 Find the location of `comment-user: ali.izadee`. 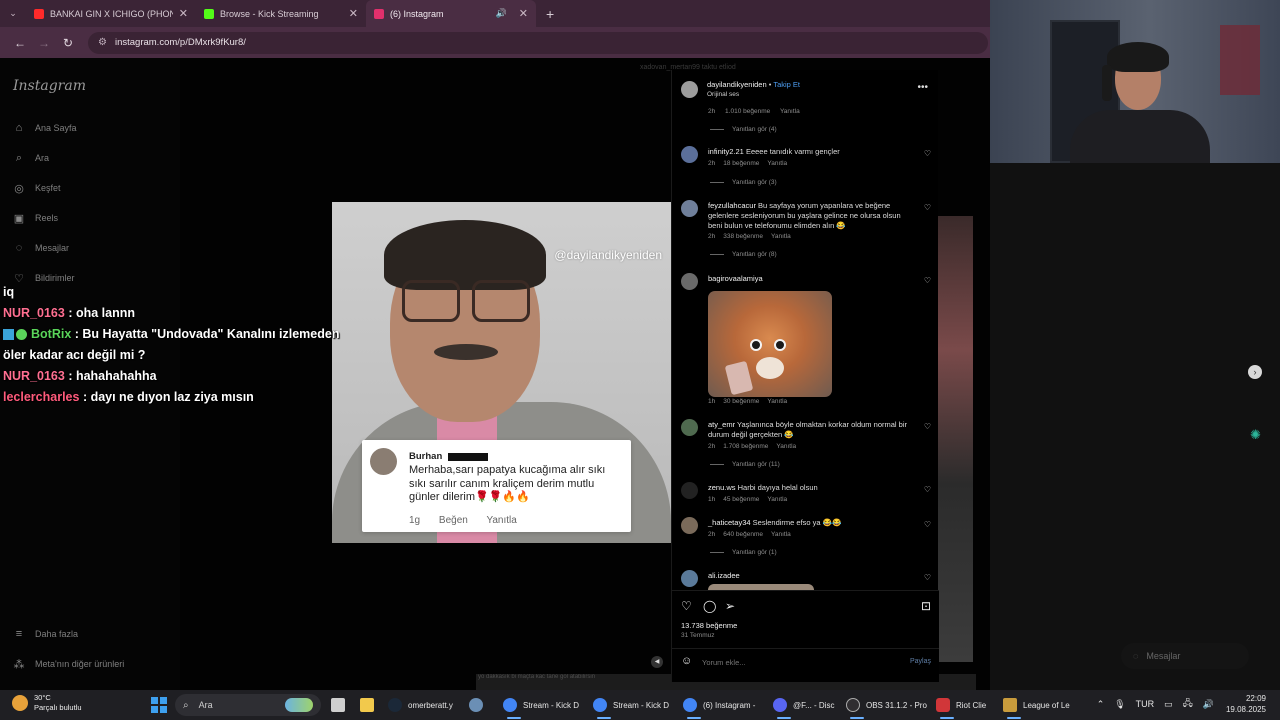

comment-user: ali.izadee is located at coordinates (724, 575).